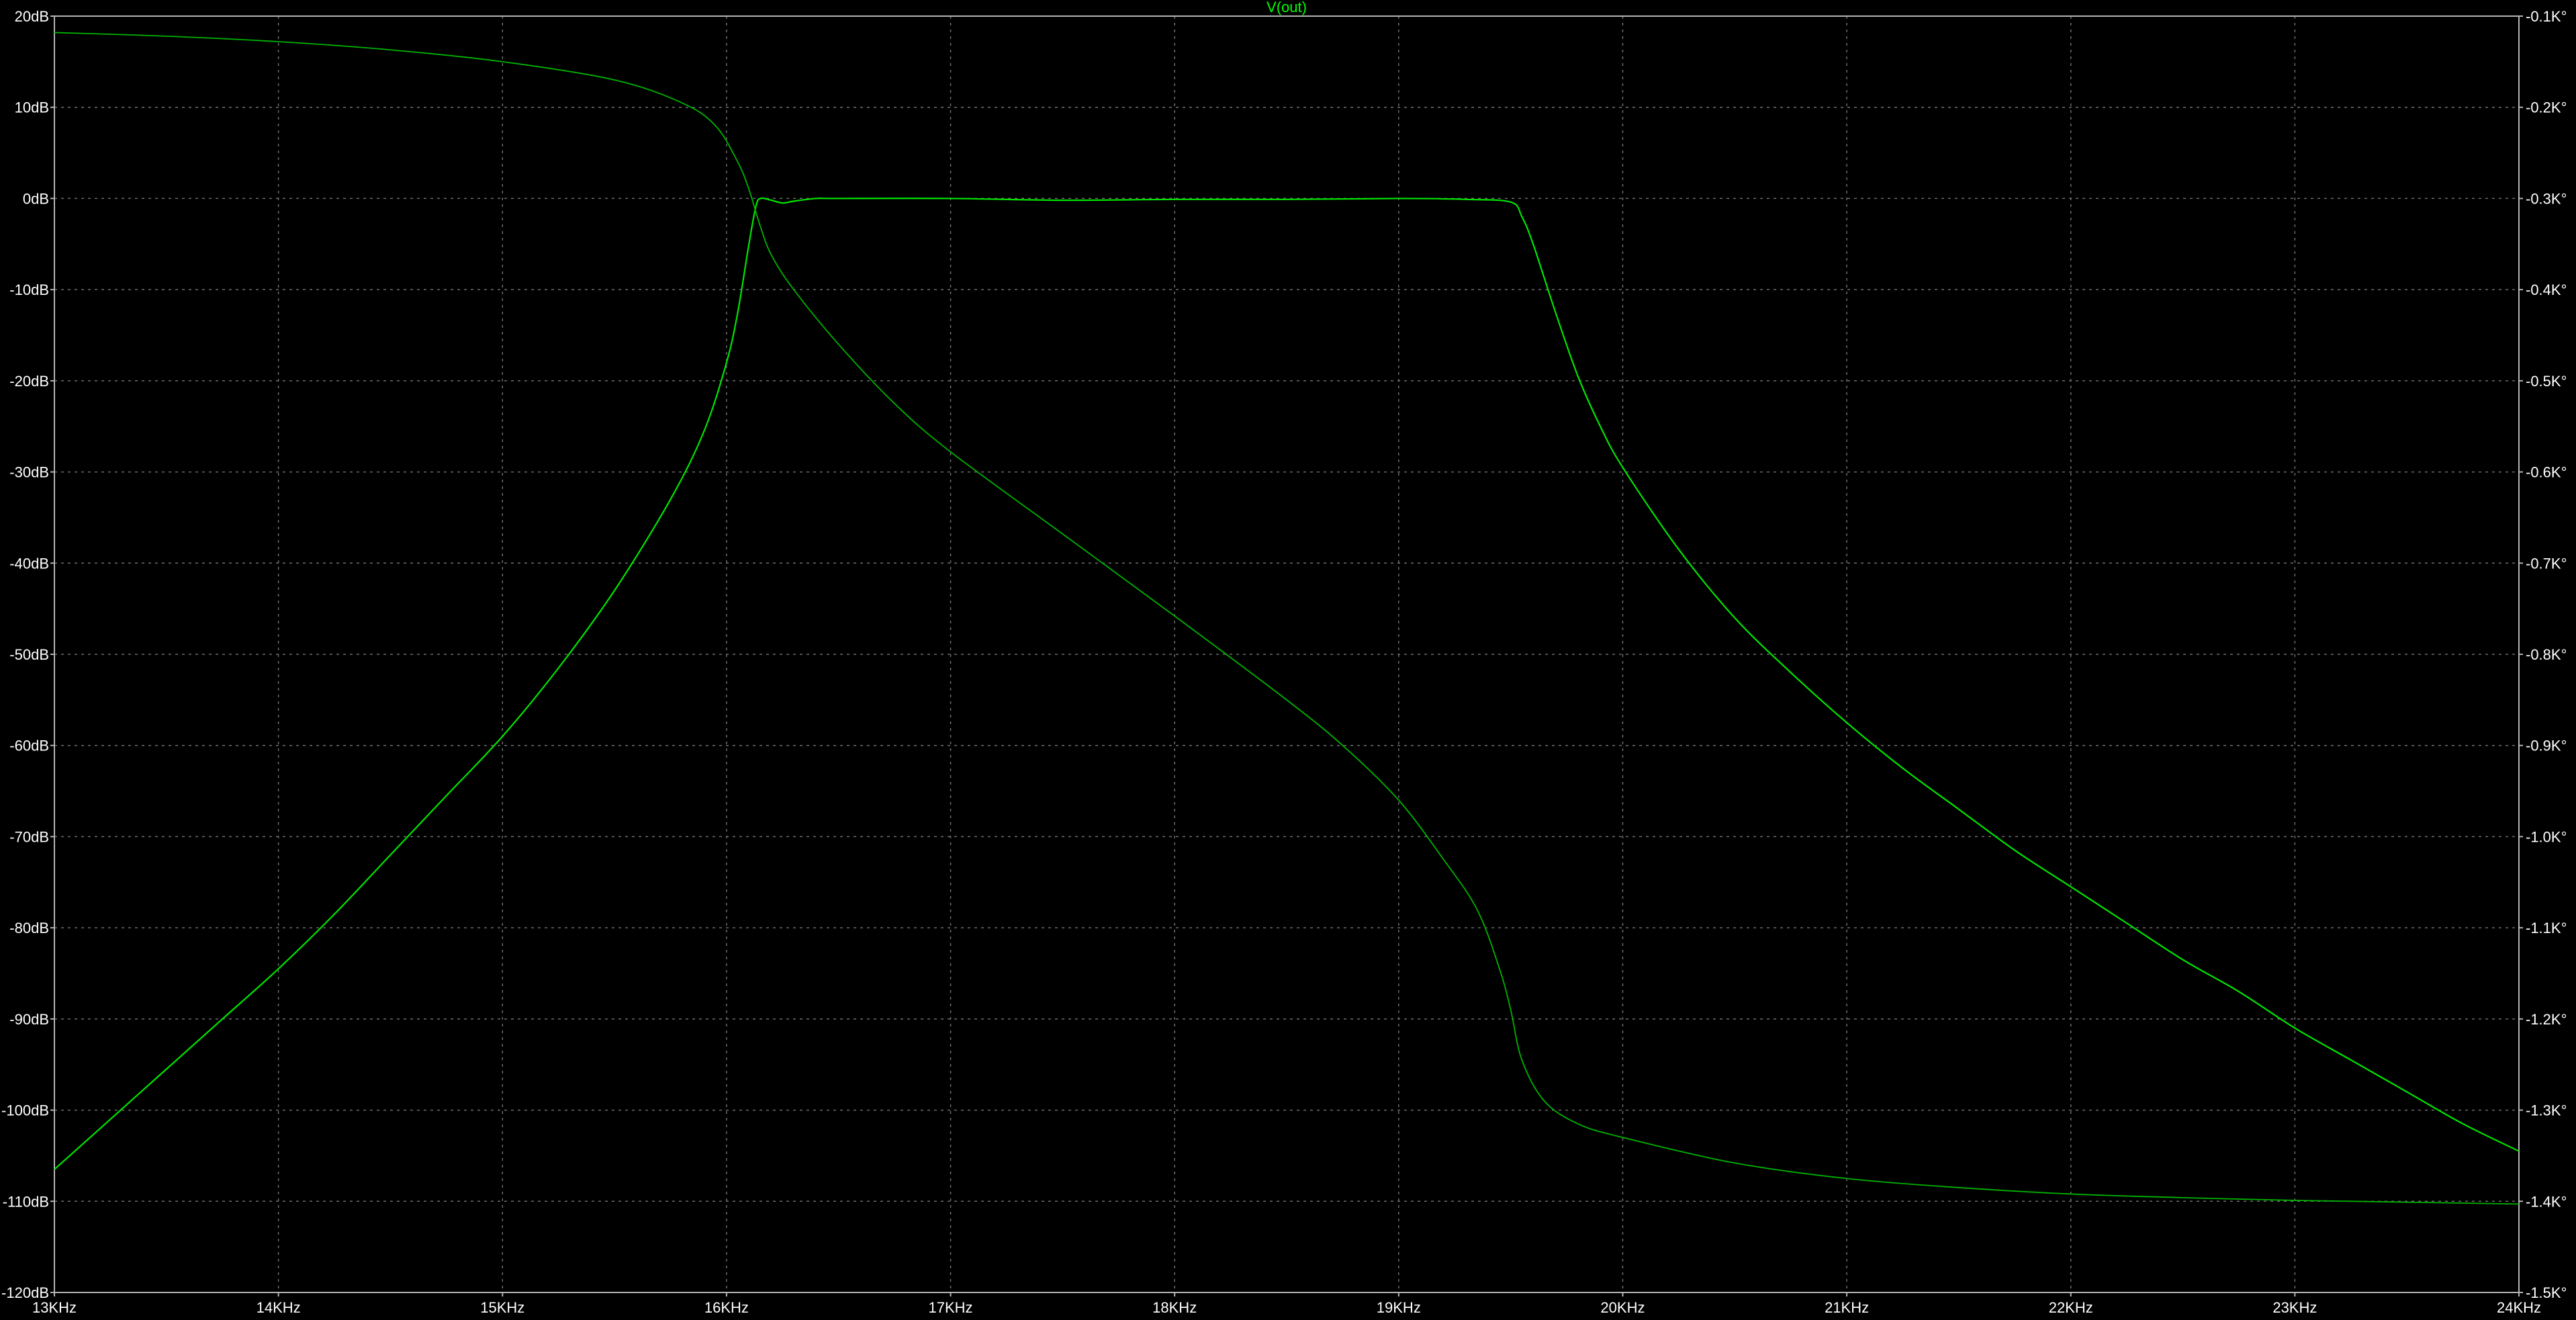 This screenshot has height=1320, width=2576. What do you see at coordinates (2294, 1307) in the screenshot?
I see `x-tick-label: 23KHz` at bounding box center [2294, 1307].